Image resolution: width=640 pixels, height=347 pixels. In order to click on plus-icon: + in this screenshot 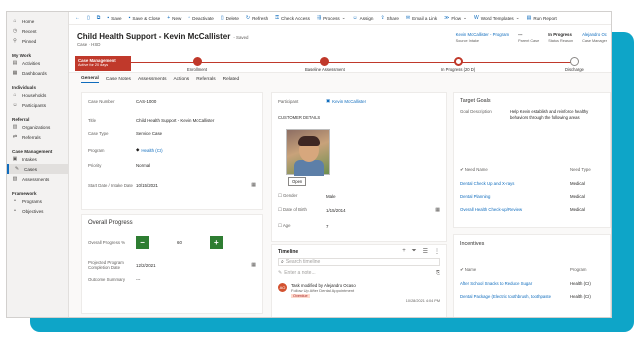, I will do `click(169, 18)`.